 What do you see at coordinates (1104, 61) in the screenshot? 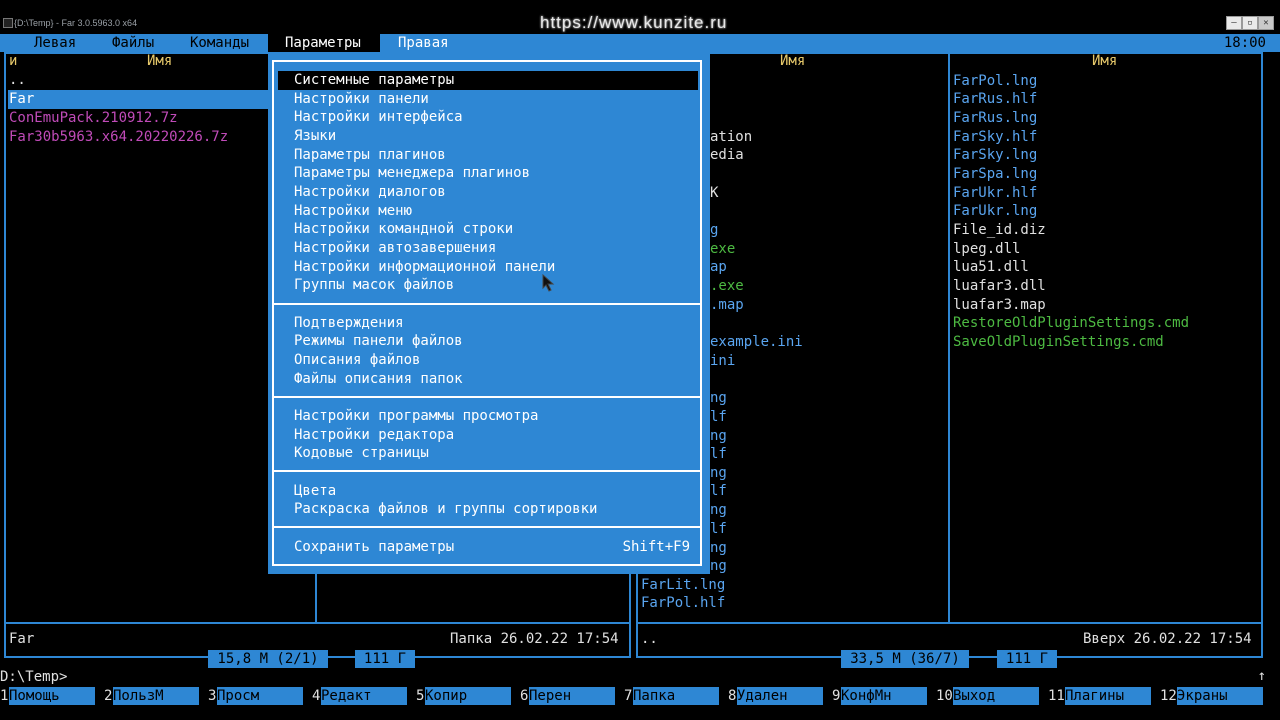
I see `right-panel-col-header-name-2: Имя` at bounding box center [1104, 61].